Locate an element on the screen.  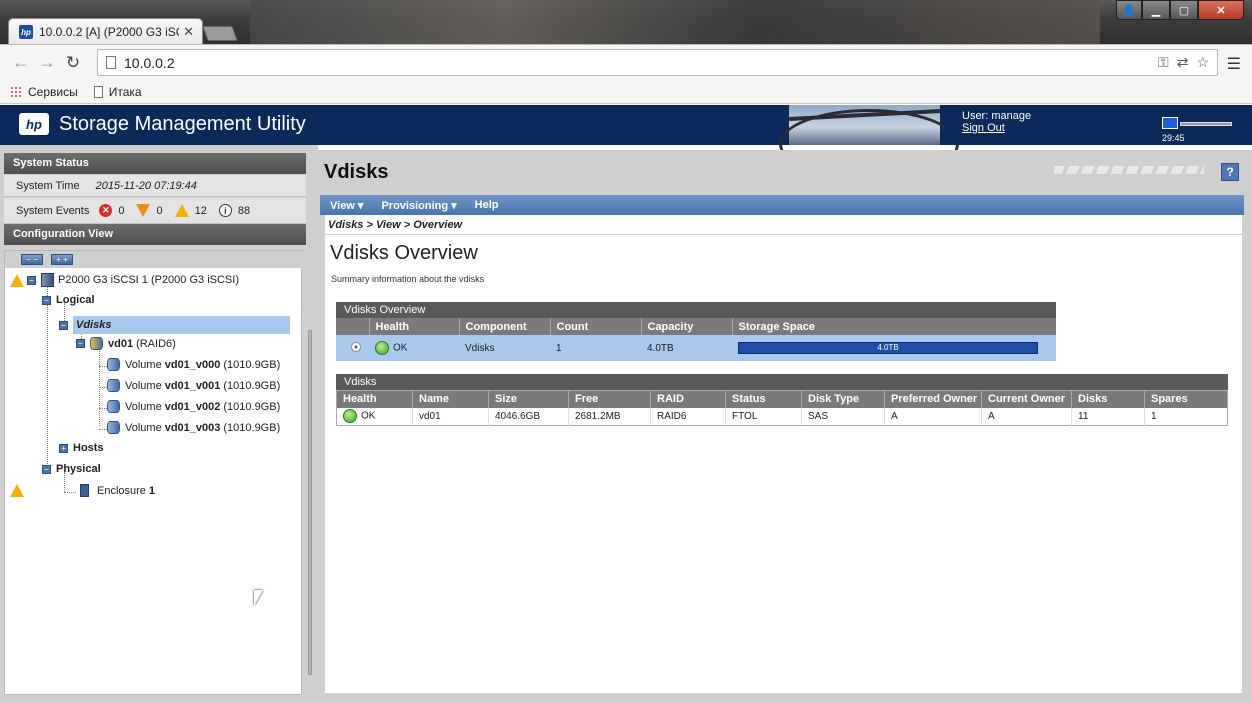
tree-item-logical: − Logical is located at coordinates (68, 300).